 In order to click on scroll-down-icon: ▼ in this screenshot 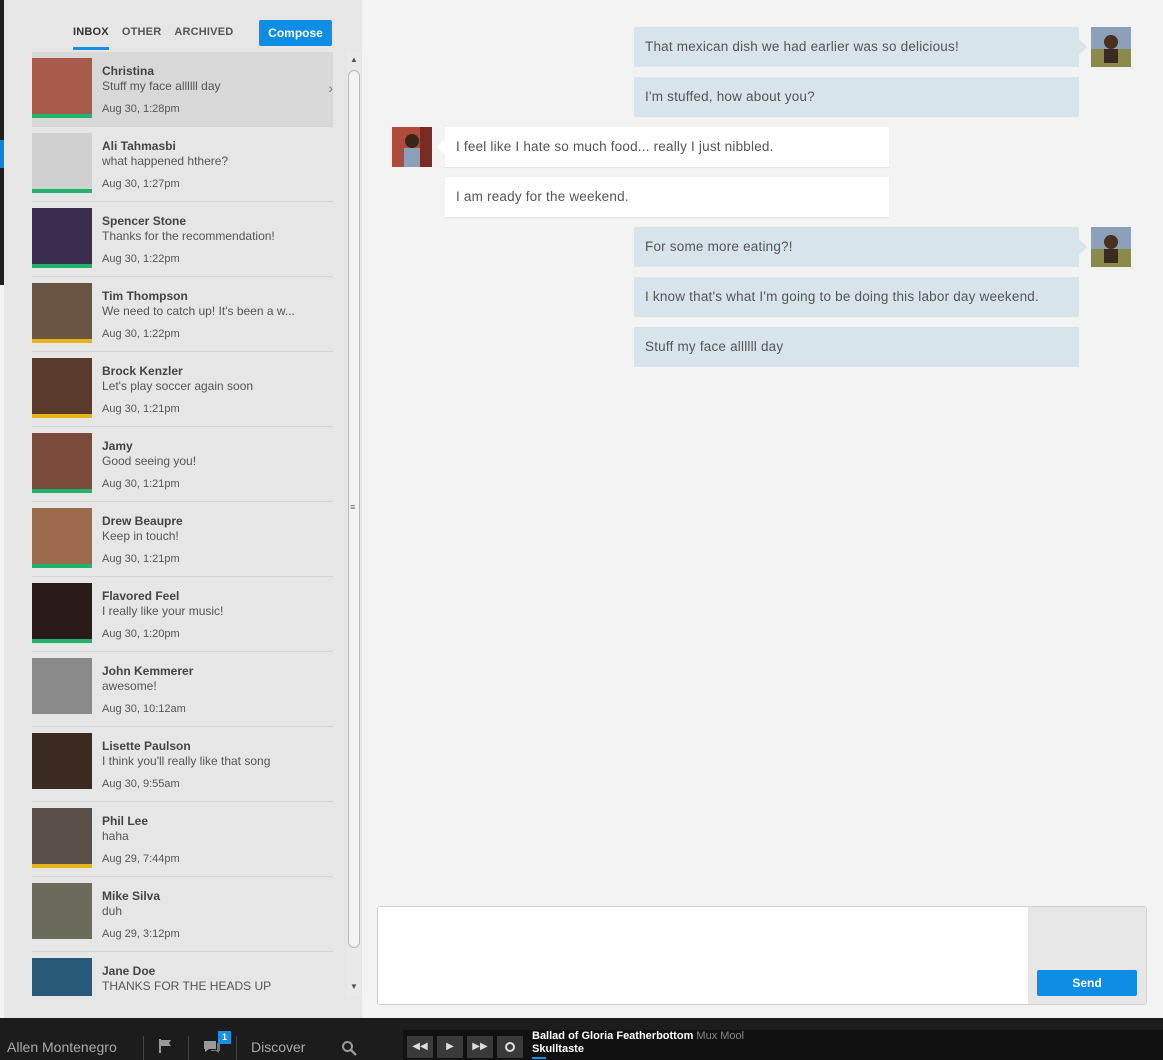, I will do `click(354, 986)`.